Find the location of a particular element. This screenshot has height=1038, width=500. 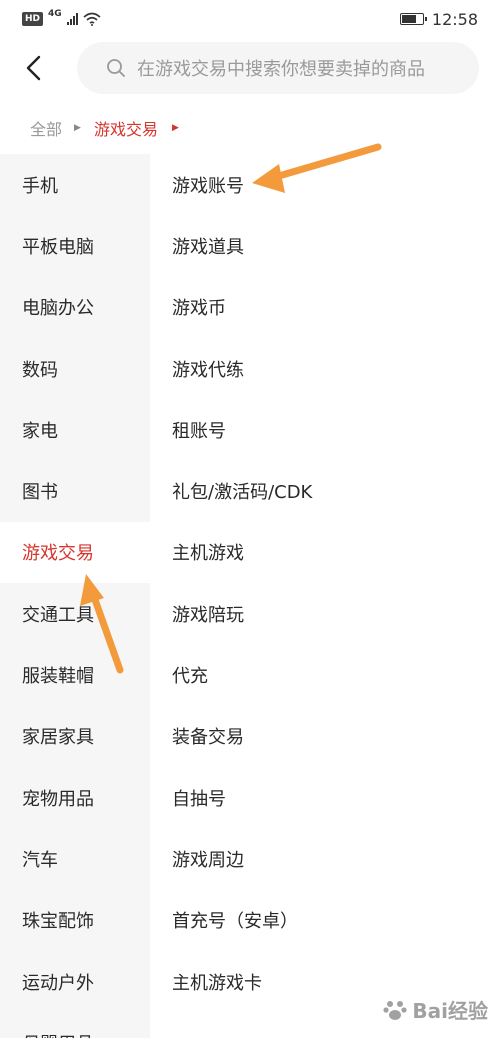

sidebar-item: 数码 is located at coordinates (75, 368).